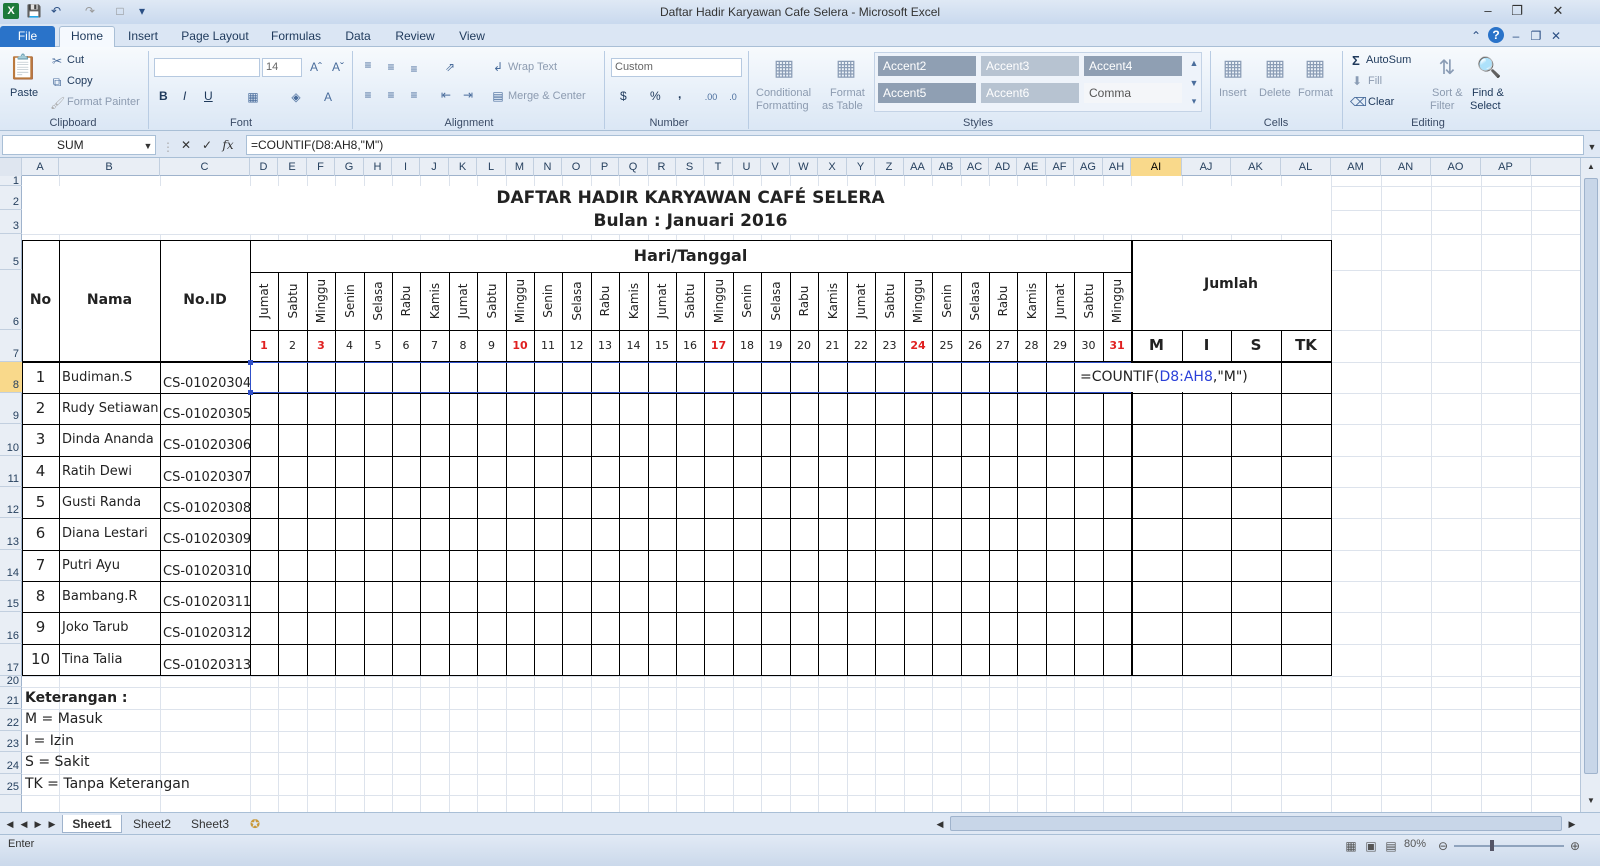 The height and width of the screenshot is (866, 1600). I want to click on row-header-9: 9, so click(11, 408).